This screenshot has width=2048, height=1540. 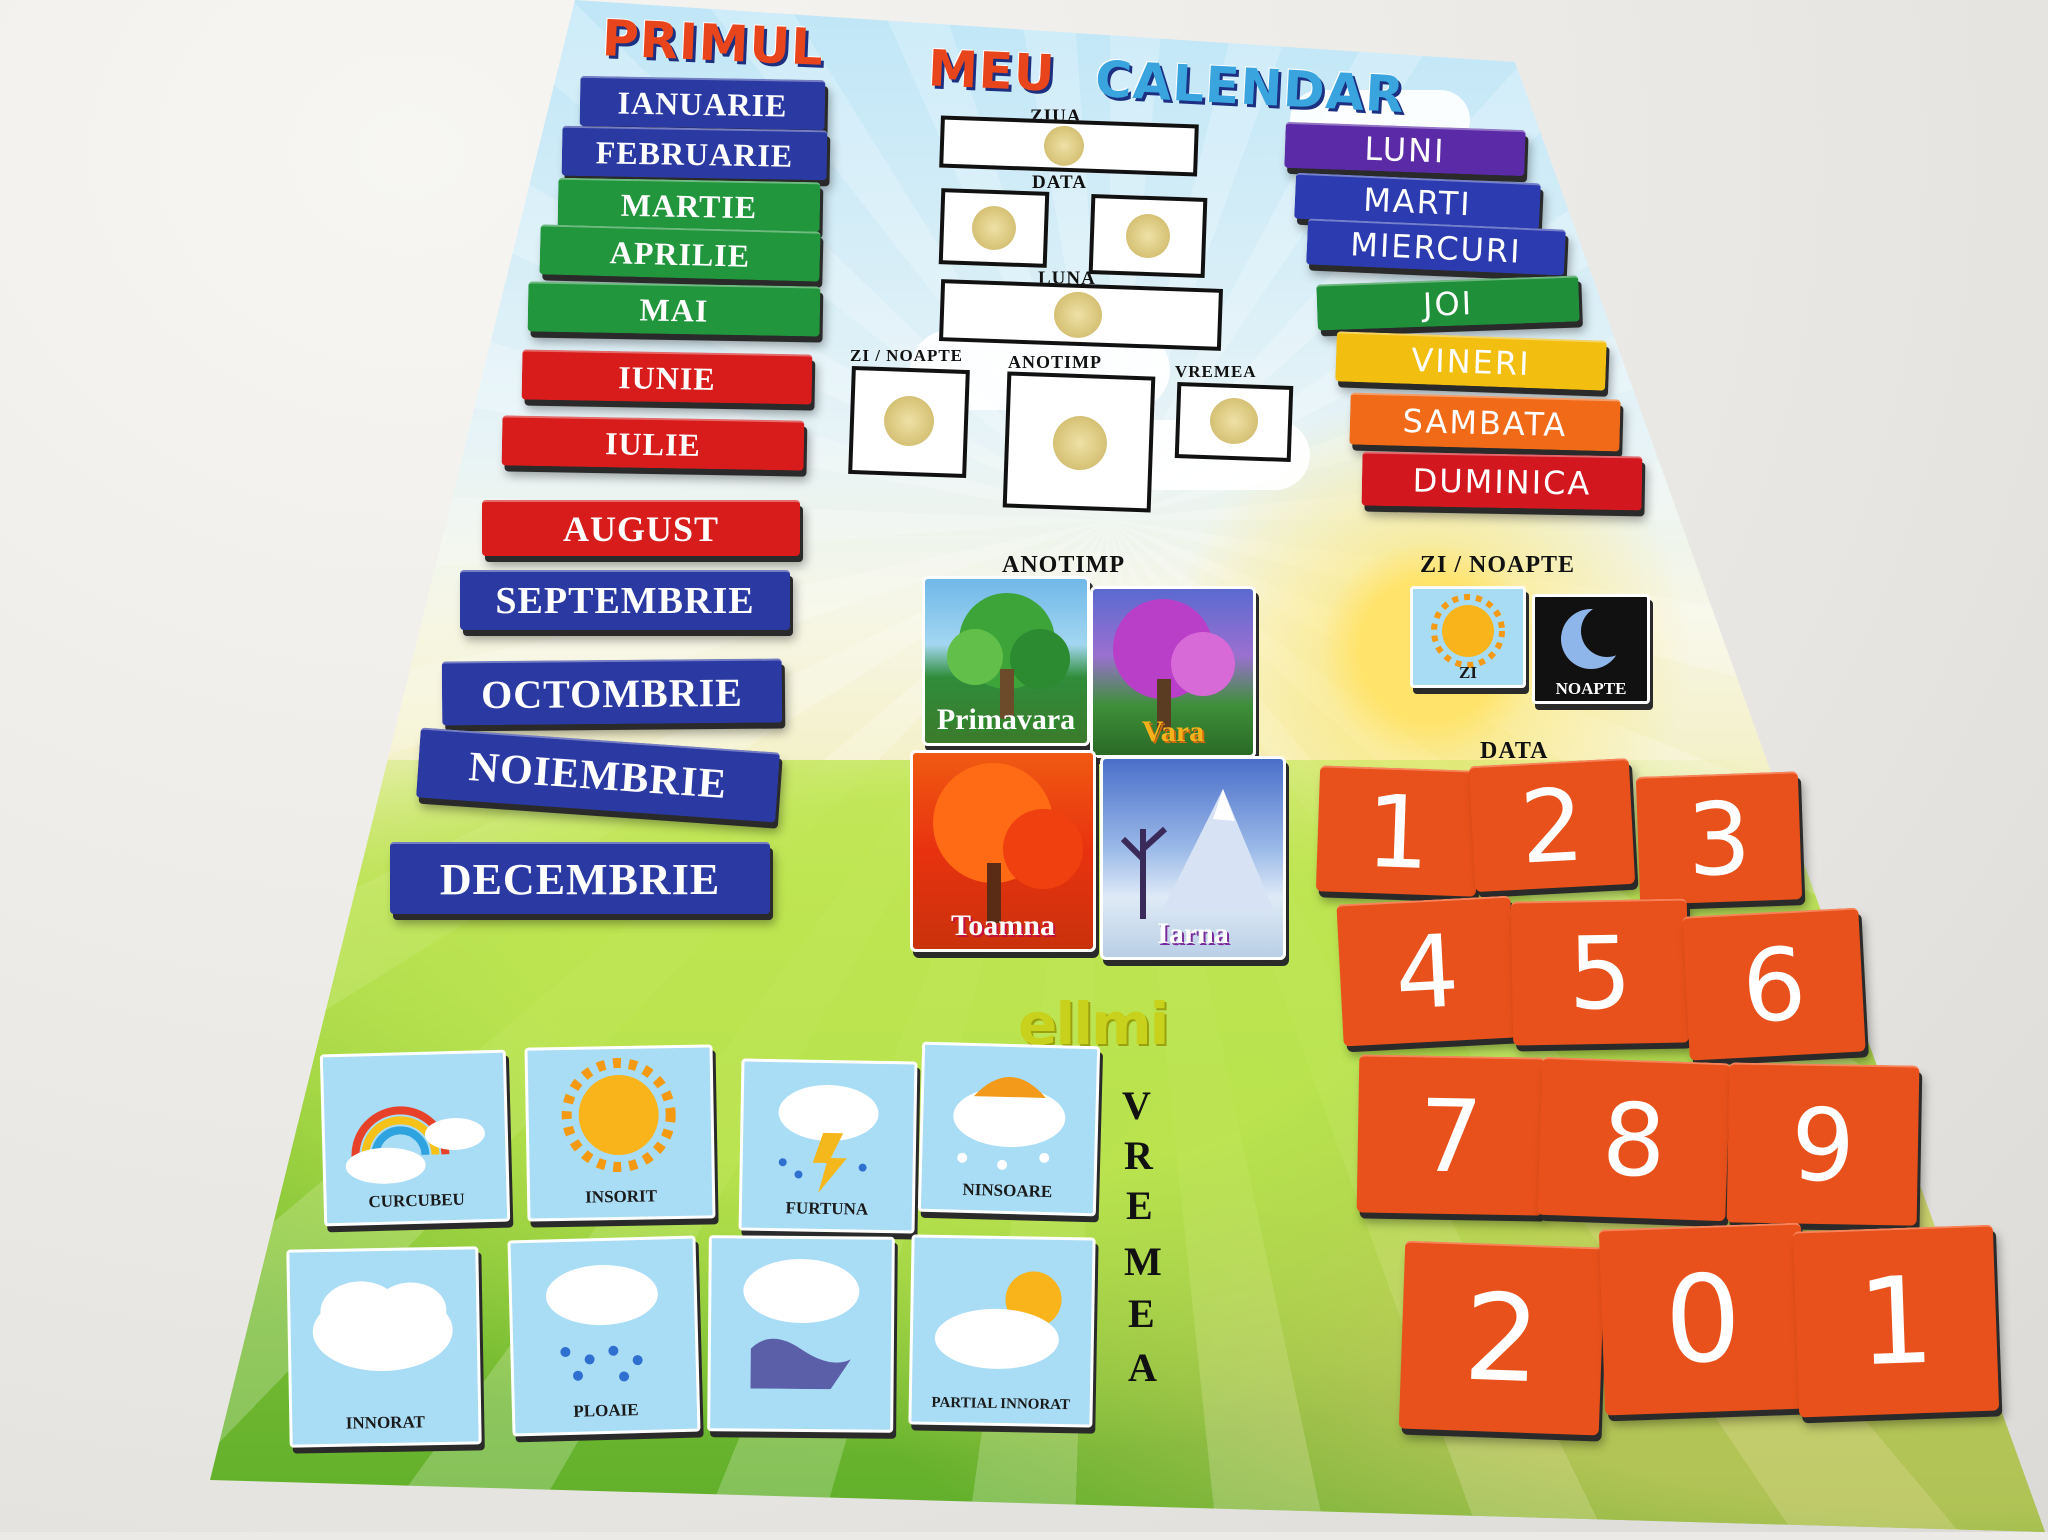 I want to click on number-tile: 0, so click(x=1703, y=1319).